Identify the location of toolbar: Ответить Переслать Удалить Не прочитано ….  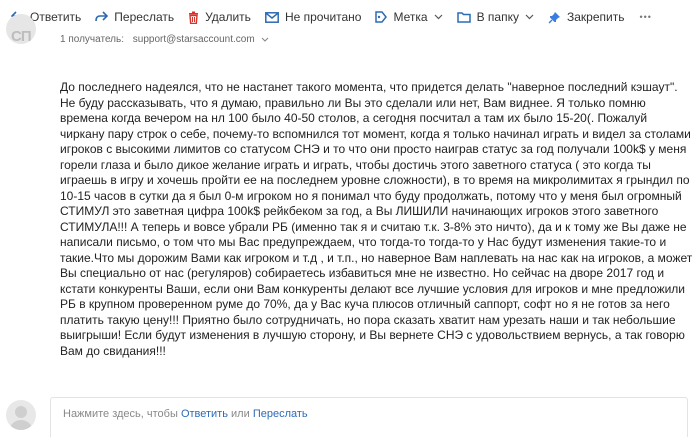
(350, 17).